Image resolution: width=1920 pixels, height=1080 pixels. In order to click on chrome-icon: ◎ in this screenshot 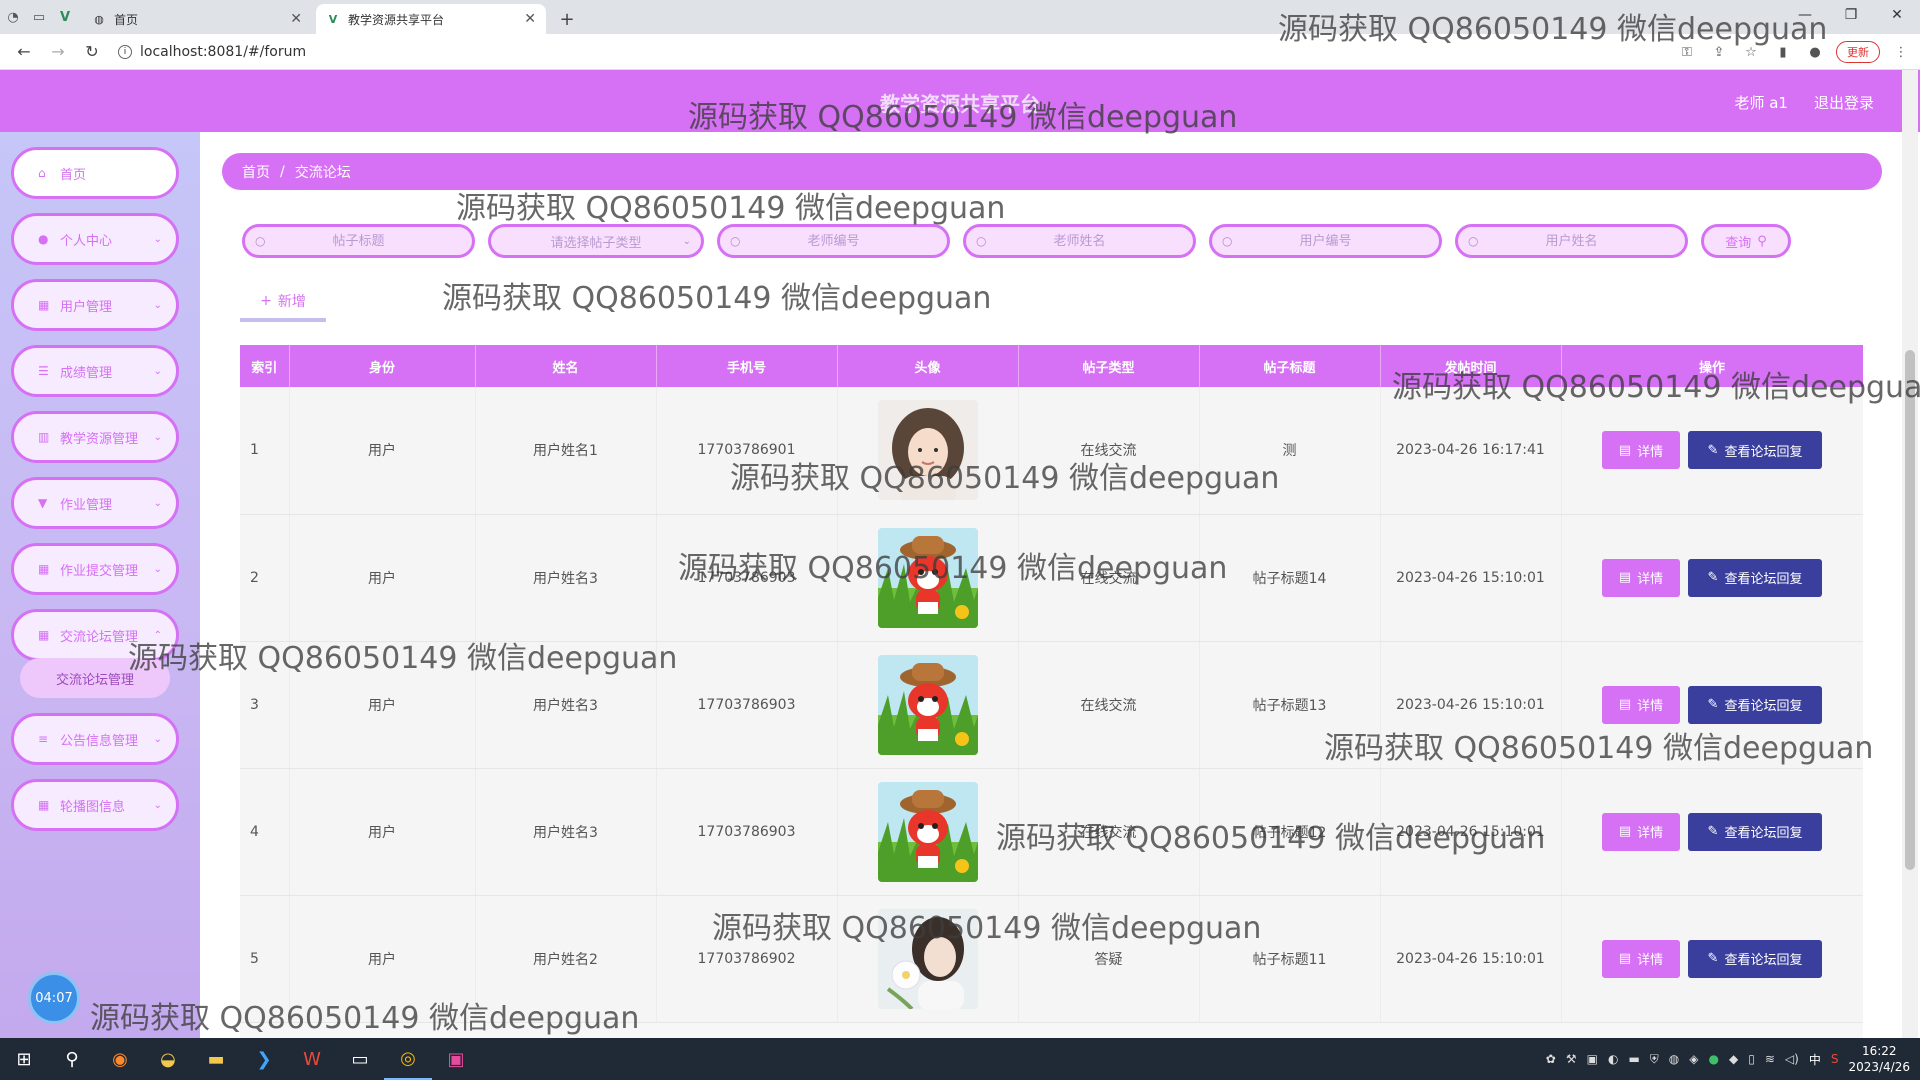, I will do `click(408, 1059)`.